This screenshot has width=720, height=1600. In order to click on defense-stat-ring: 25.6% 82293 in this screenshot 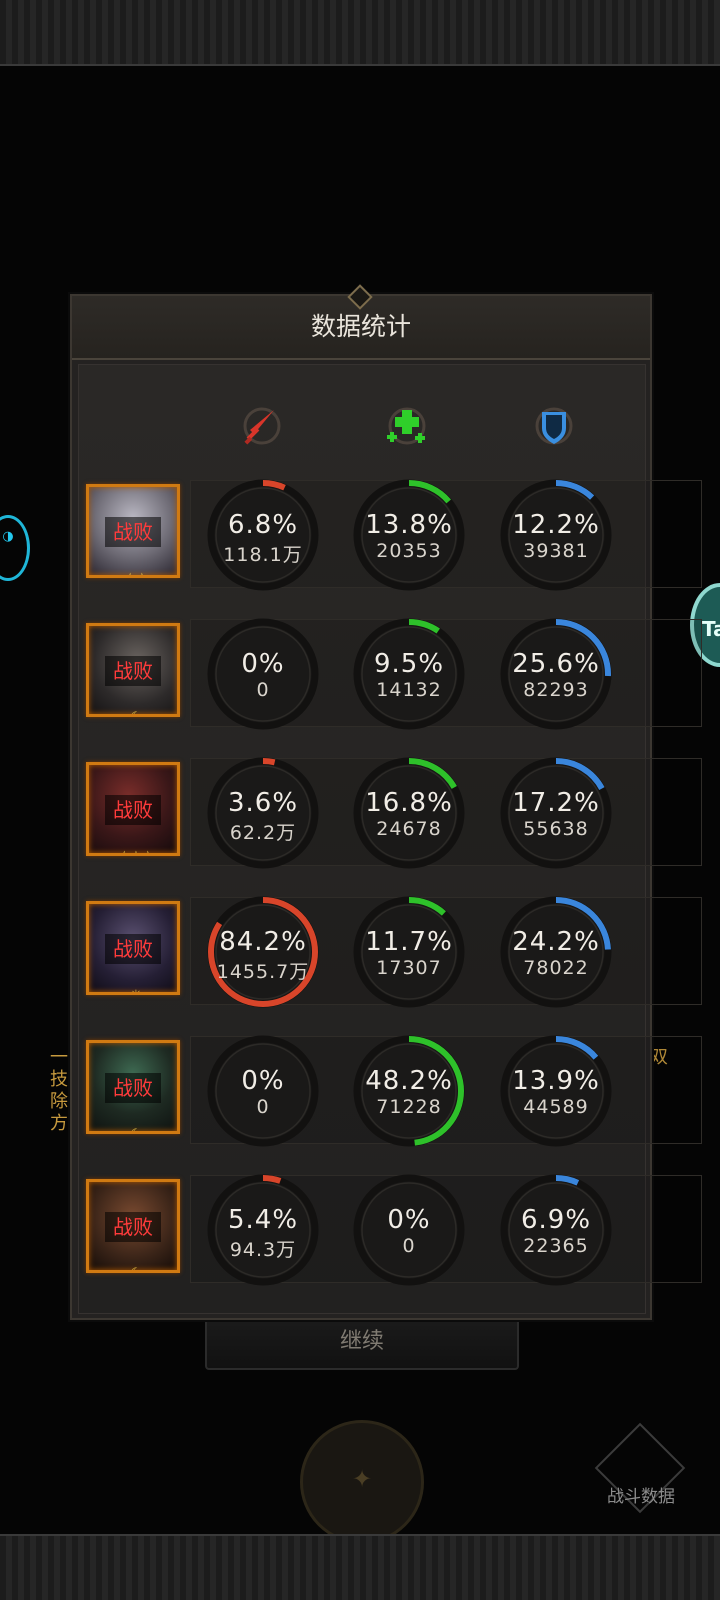, I will do `click(556, 674)`.